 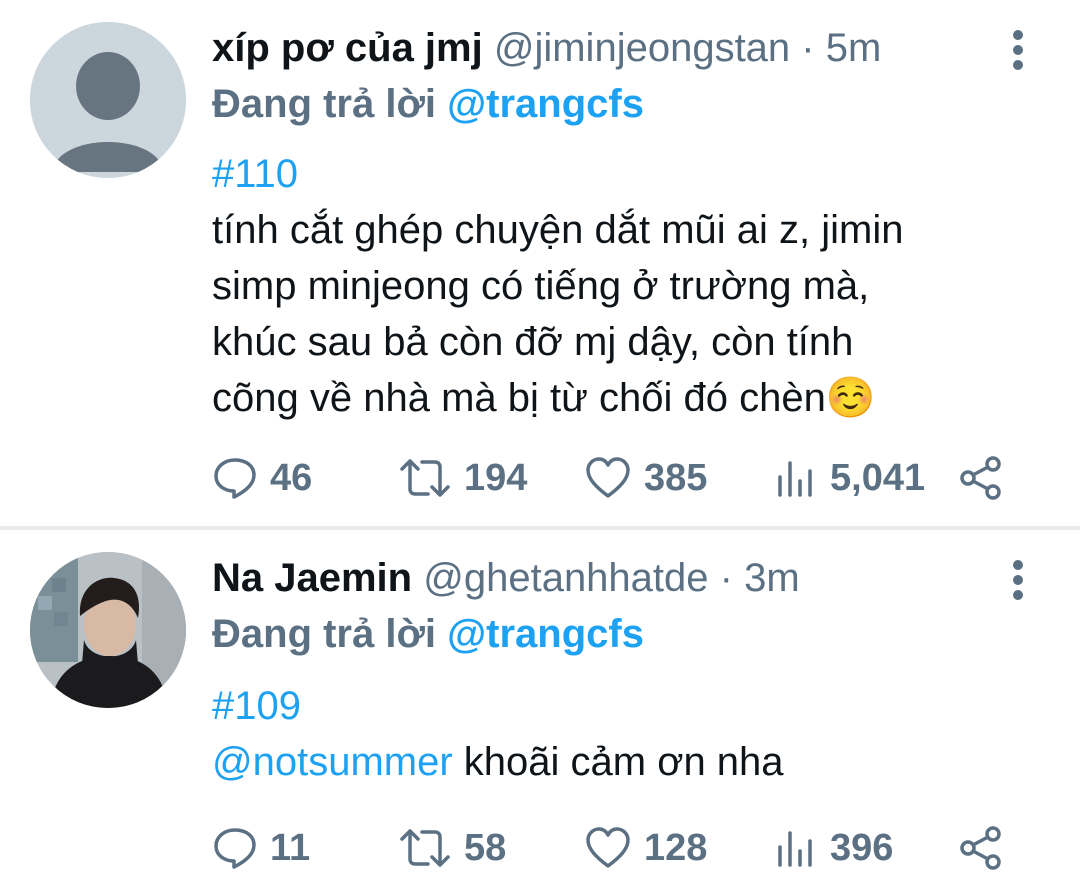 What do you see at coordinates (676, 848) in the screenshot?
I see `like-count: 128` at bounding box center [676, 848].